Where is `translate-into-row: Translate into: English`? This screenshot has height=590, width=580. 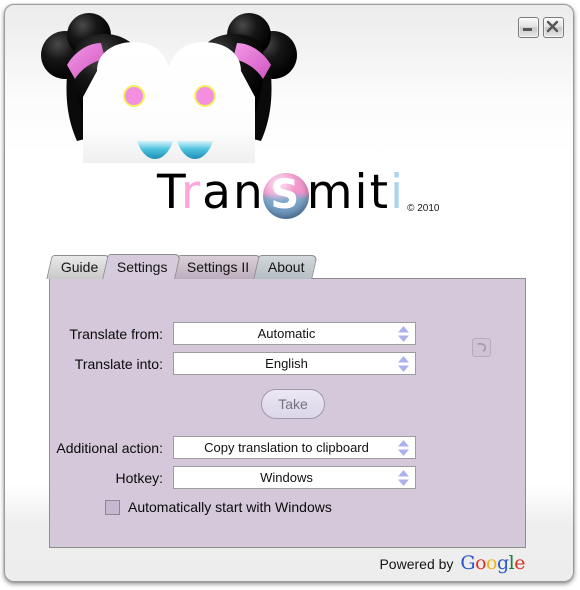
translate-into-row: Translate into: English is located at coordinates (233, 363).